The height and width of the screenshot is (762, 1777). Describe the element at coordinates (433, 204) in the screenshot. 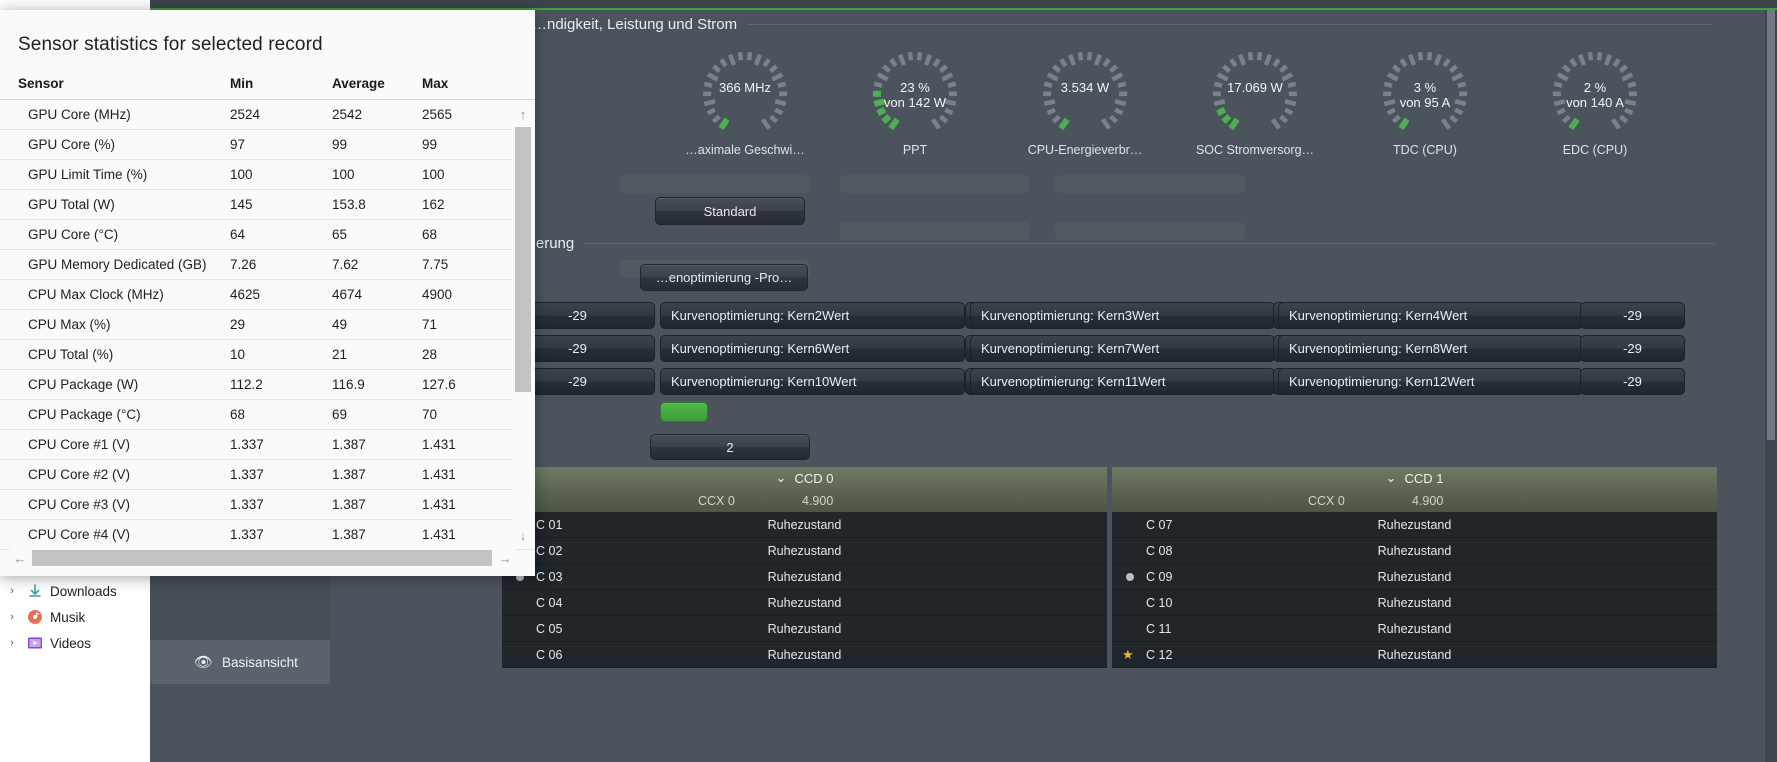

I see `cell-max: 162` at that location.